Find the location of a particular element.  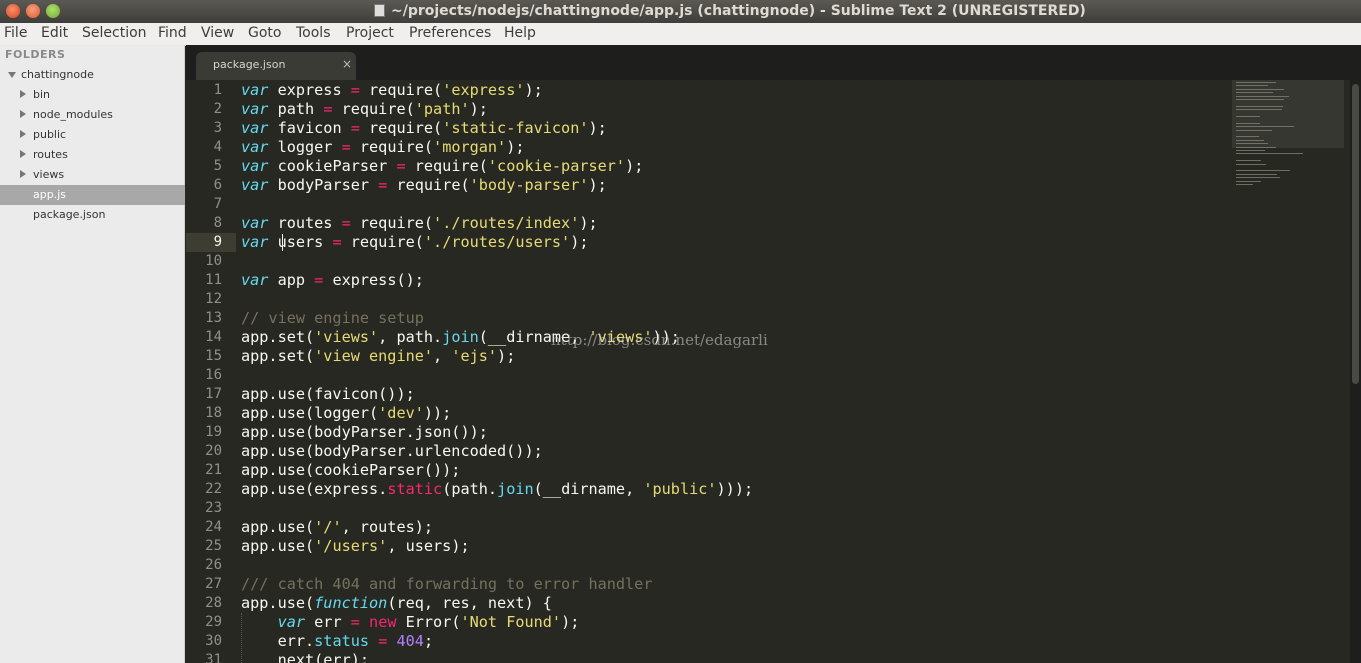

menu-help: Help is located at coordinates (520, 33).